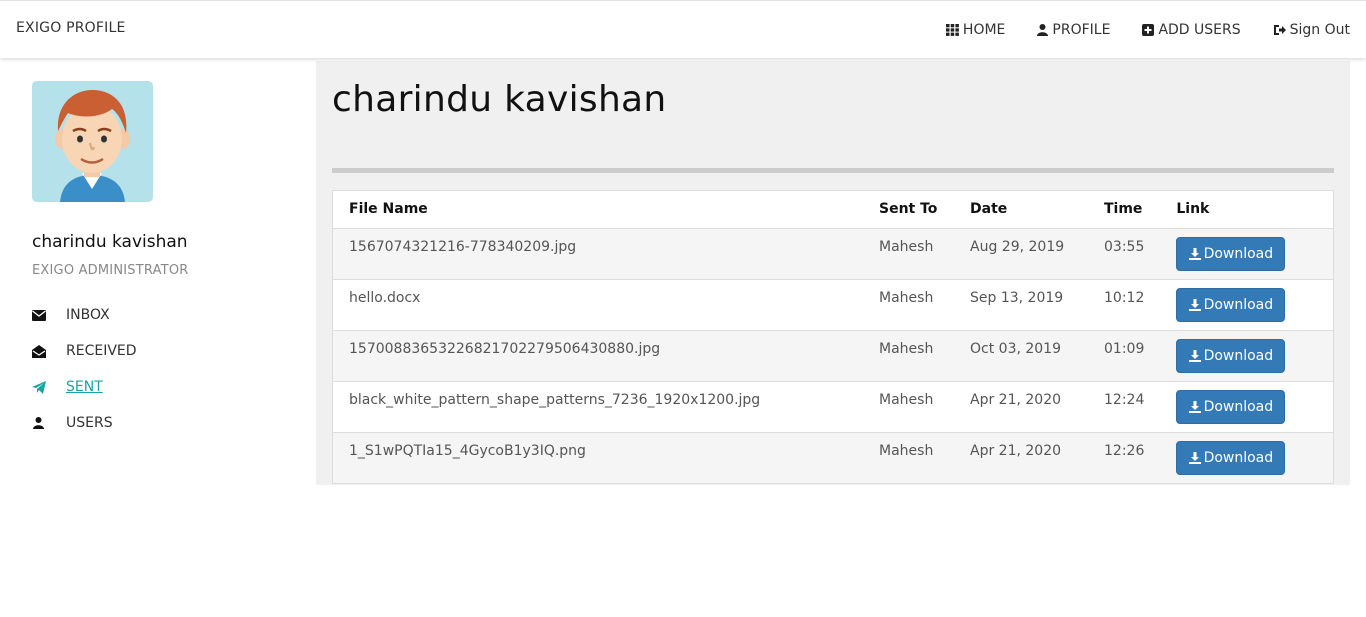 The height and width of the screenshot is (617, 1366). I want to click on file-name-cell: 1567074321216-778340209.jpg, so click(598, 253).